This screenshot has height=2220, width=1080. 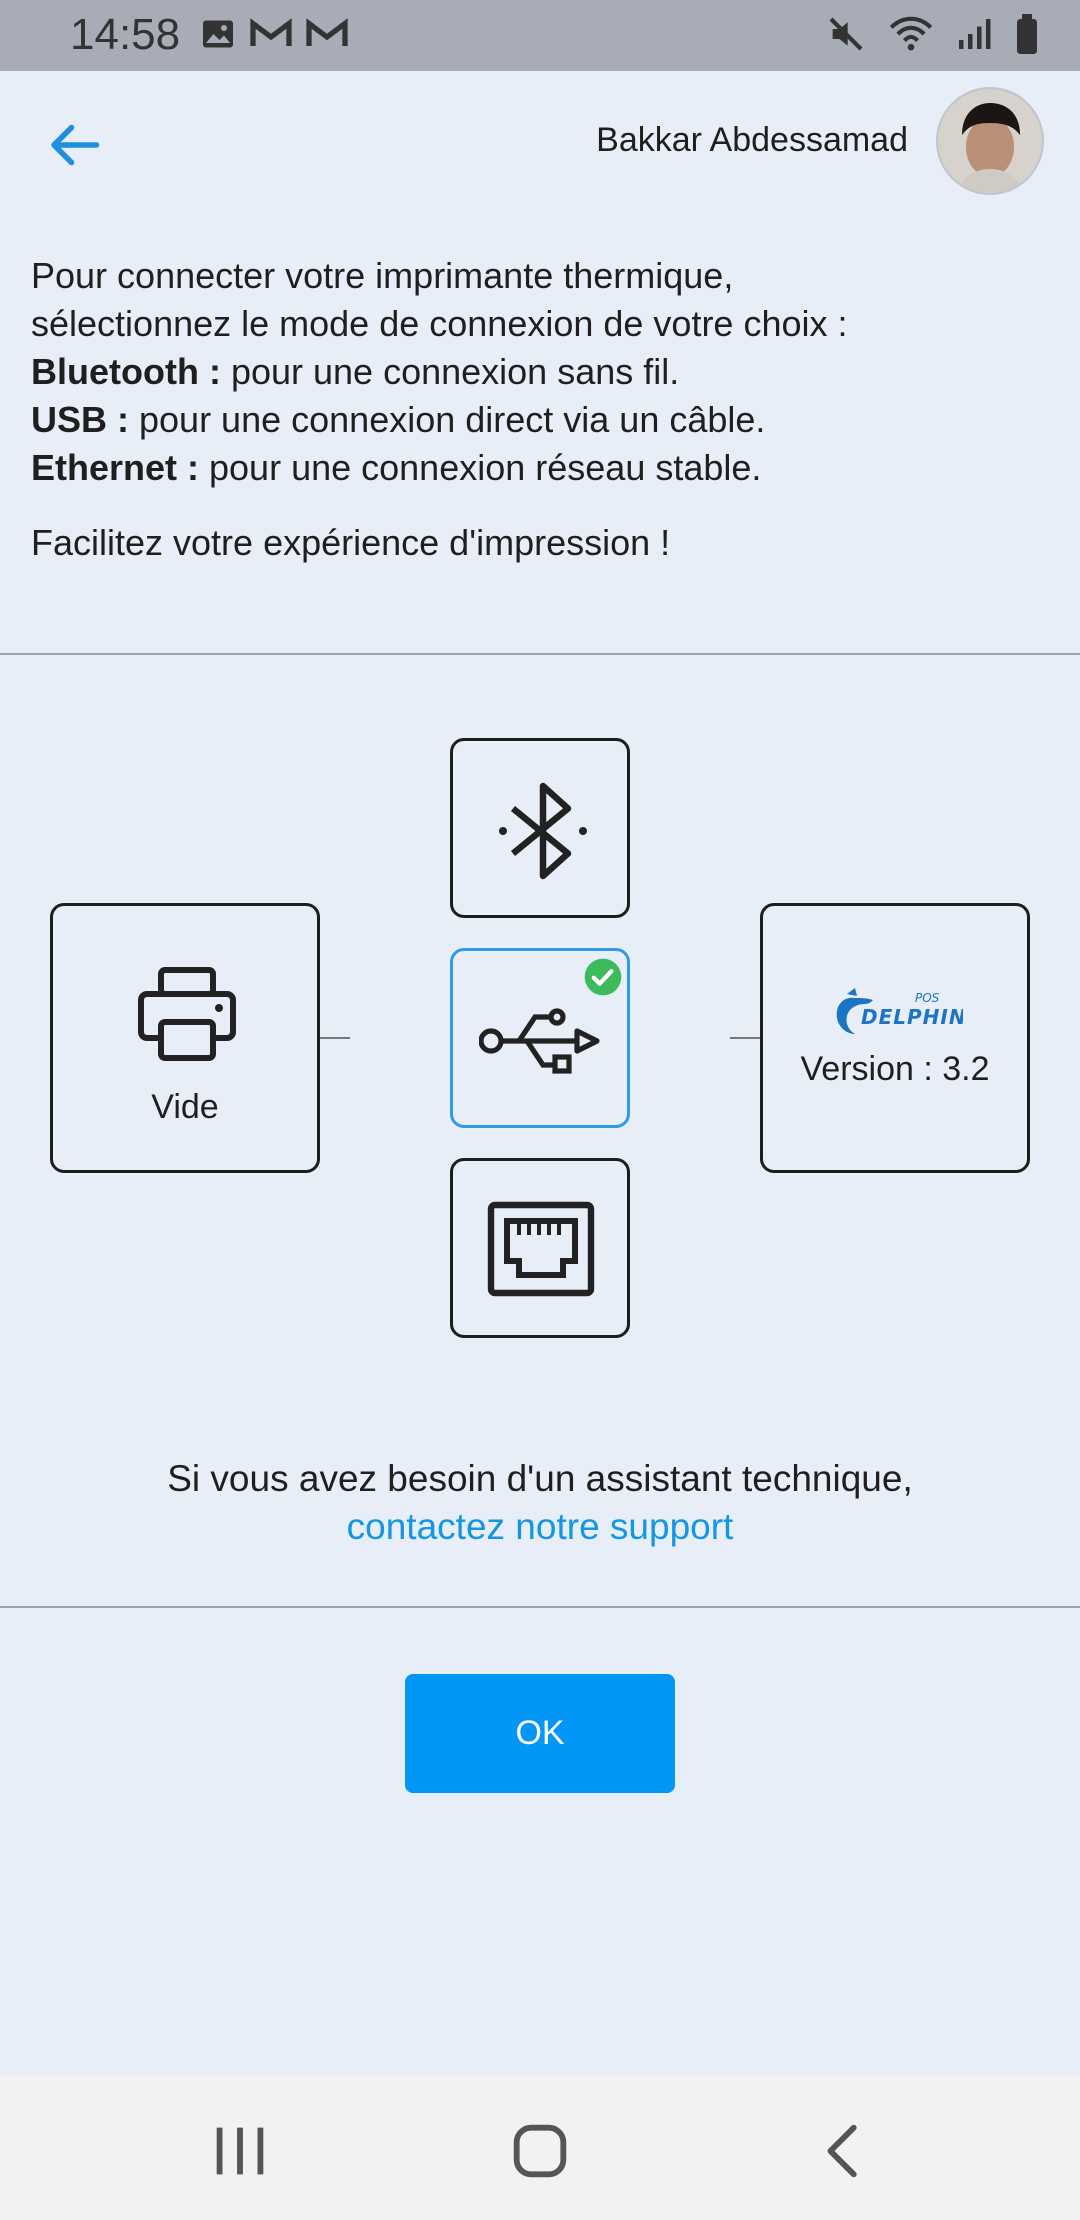 I want to click on signal-icon, so click(x=975, y=34).